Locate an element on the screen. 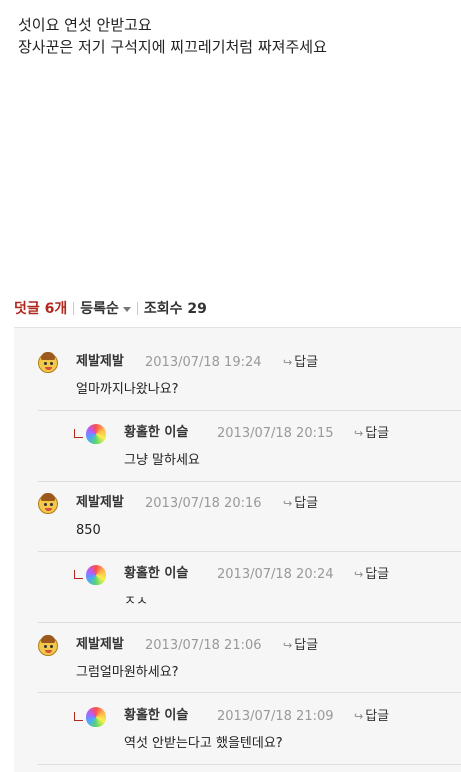 This screenshot has height=772, width=461. comment-text: 그냥 말하세요 is located at coordinates (162, 460).